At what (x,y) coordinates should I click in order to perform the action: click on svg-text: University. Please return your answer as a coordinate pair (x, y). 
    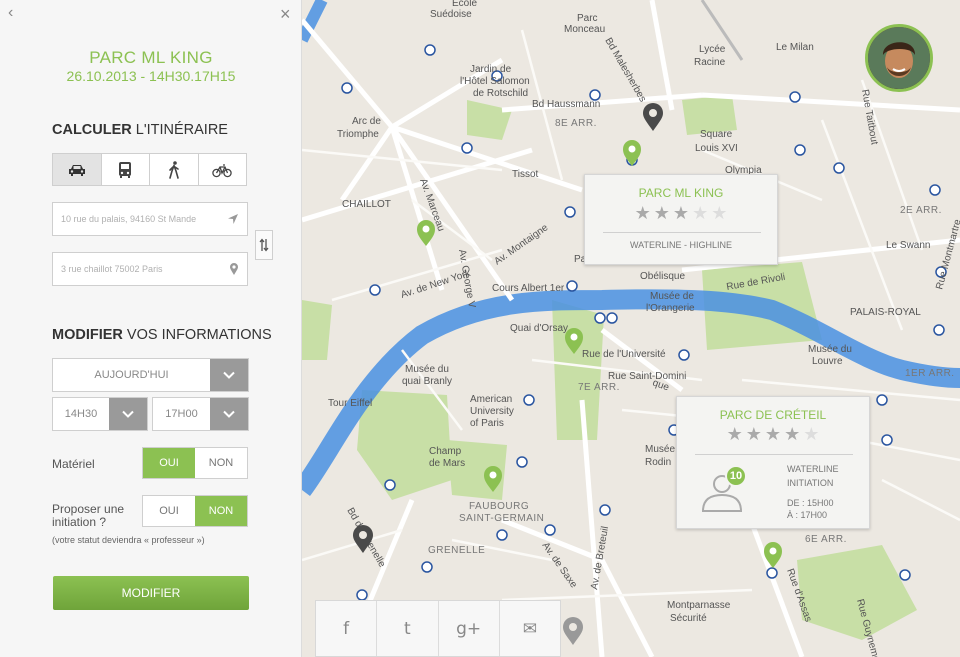
    Looking at the image, I should click on (492, 411).